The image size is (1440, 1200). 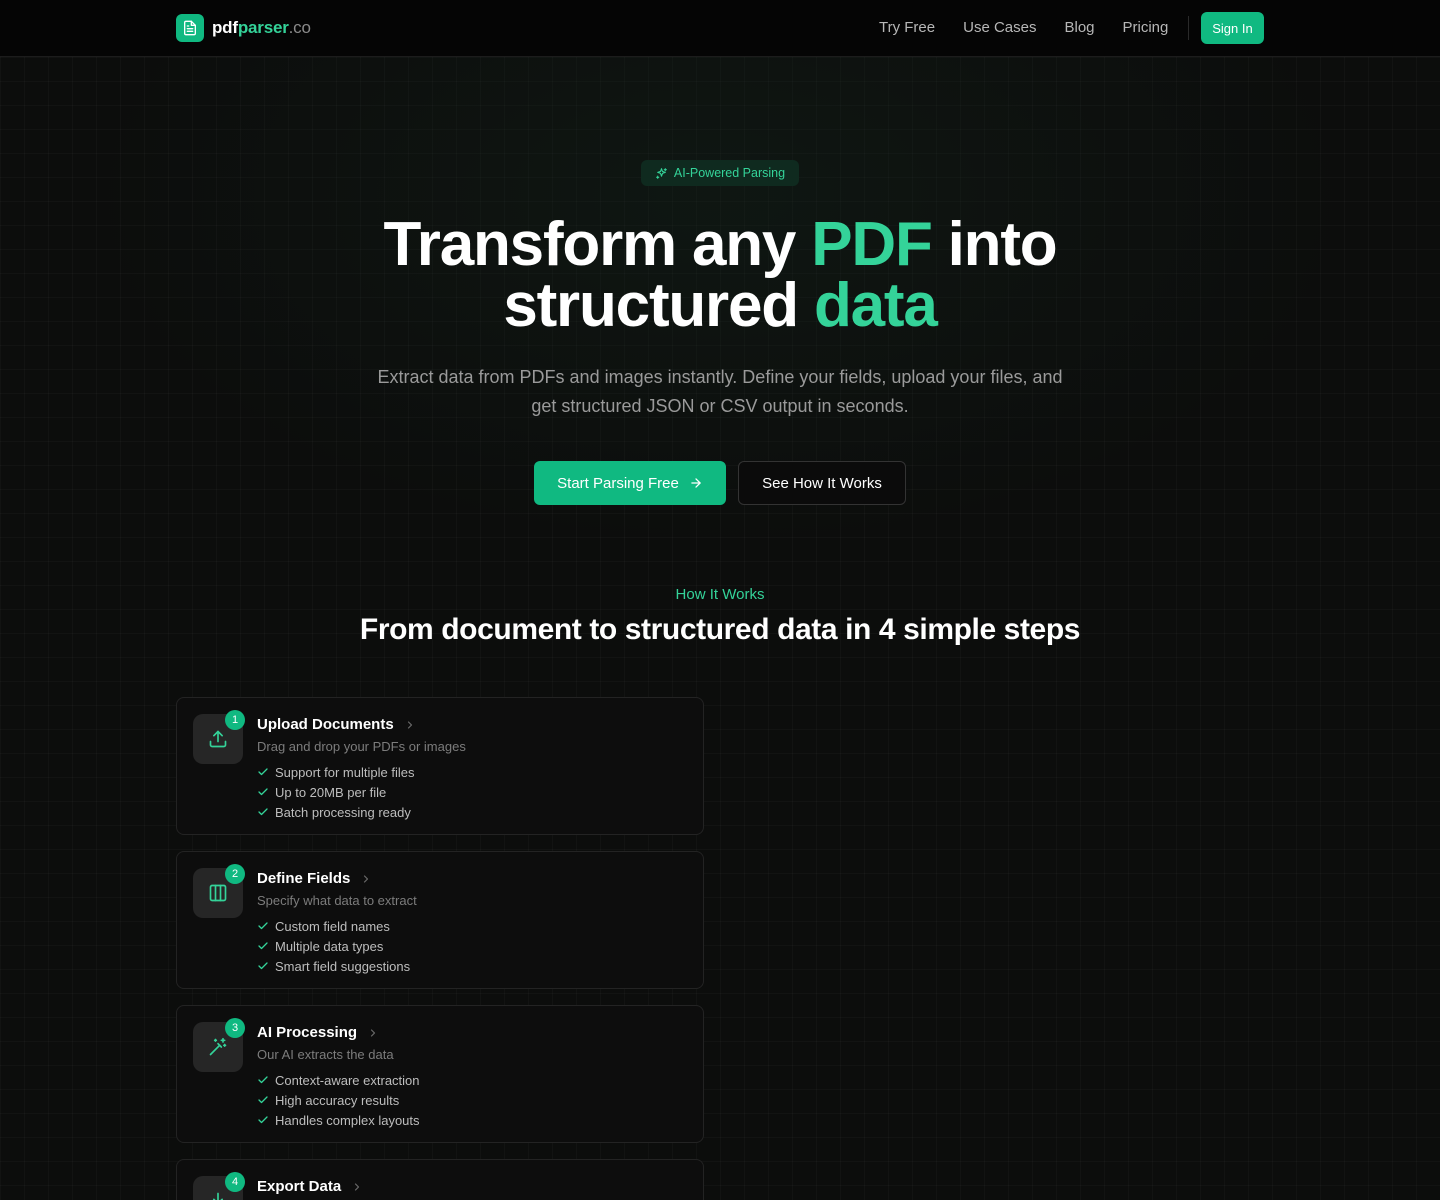 What do you see at coordinates (335, 772) in the screenshot?
I see `list-item: Support for multiple files` at bounding box center [335, 772].